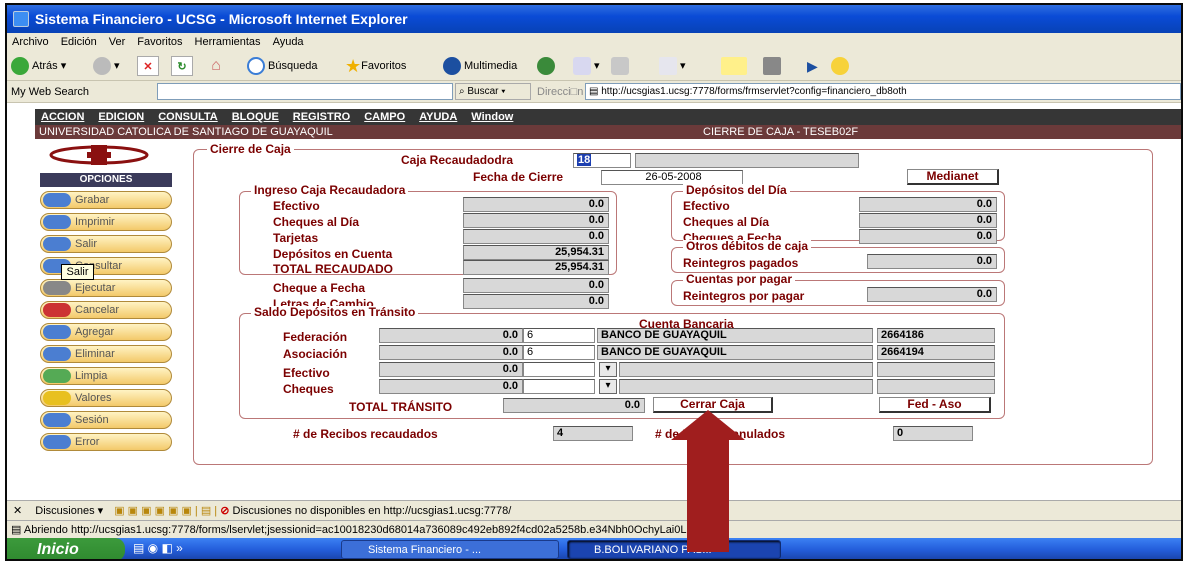 The image size is (1188, 565). Describe the element at coordinates (64, 511) in the screenshot. I see `discussions-button: Discusiones` at that location.